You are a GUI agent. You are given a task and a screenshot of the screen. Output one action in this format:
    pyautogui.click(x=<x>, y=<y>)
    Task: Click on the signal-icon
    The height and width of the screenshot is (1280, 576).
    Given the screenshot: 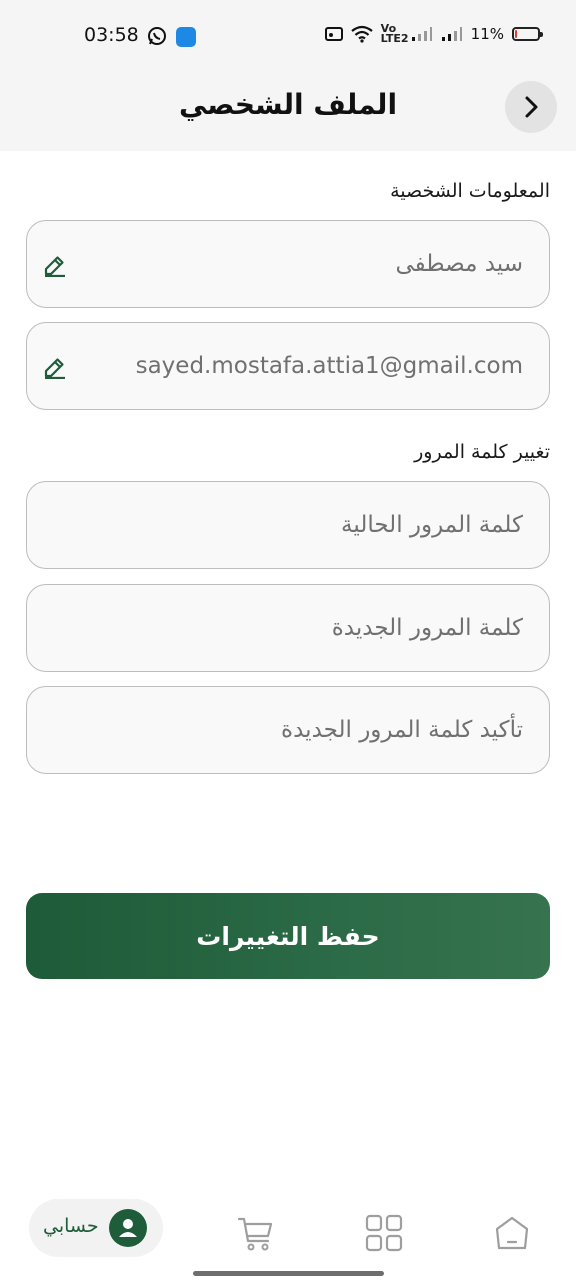 What is the action you would take?
    pyautogui.click(x=421, y=34)
    